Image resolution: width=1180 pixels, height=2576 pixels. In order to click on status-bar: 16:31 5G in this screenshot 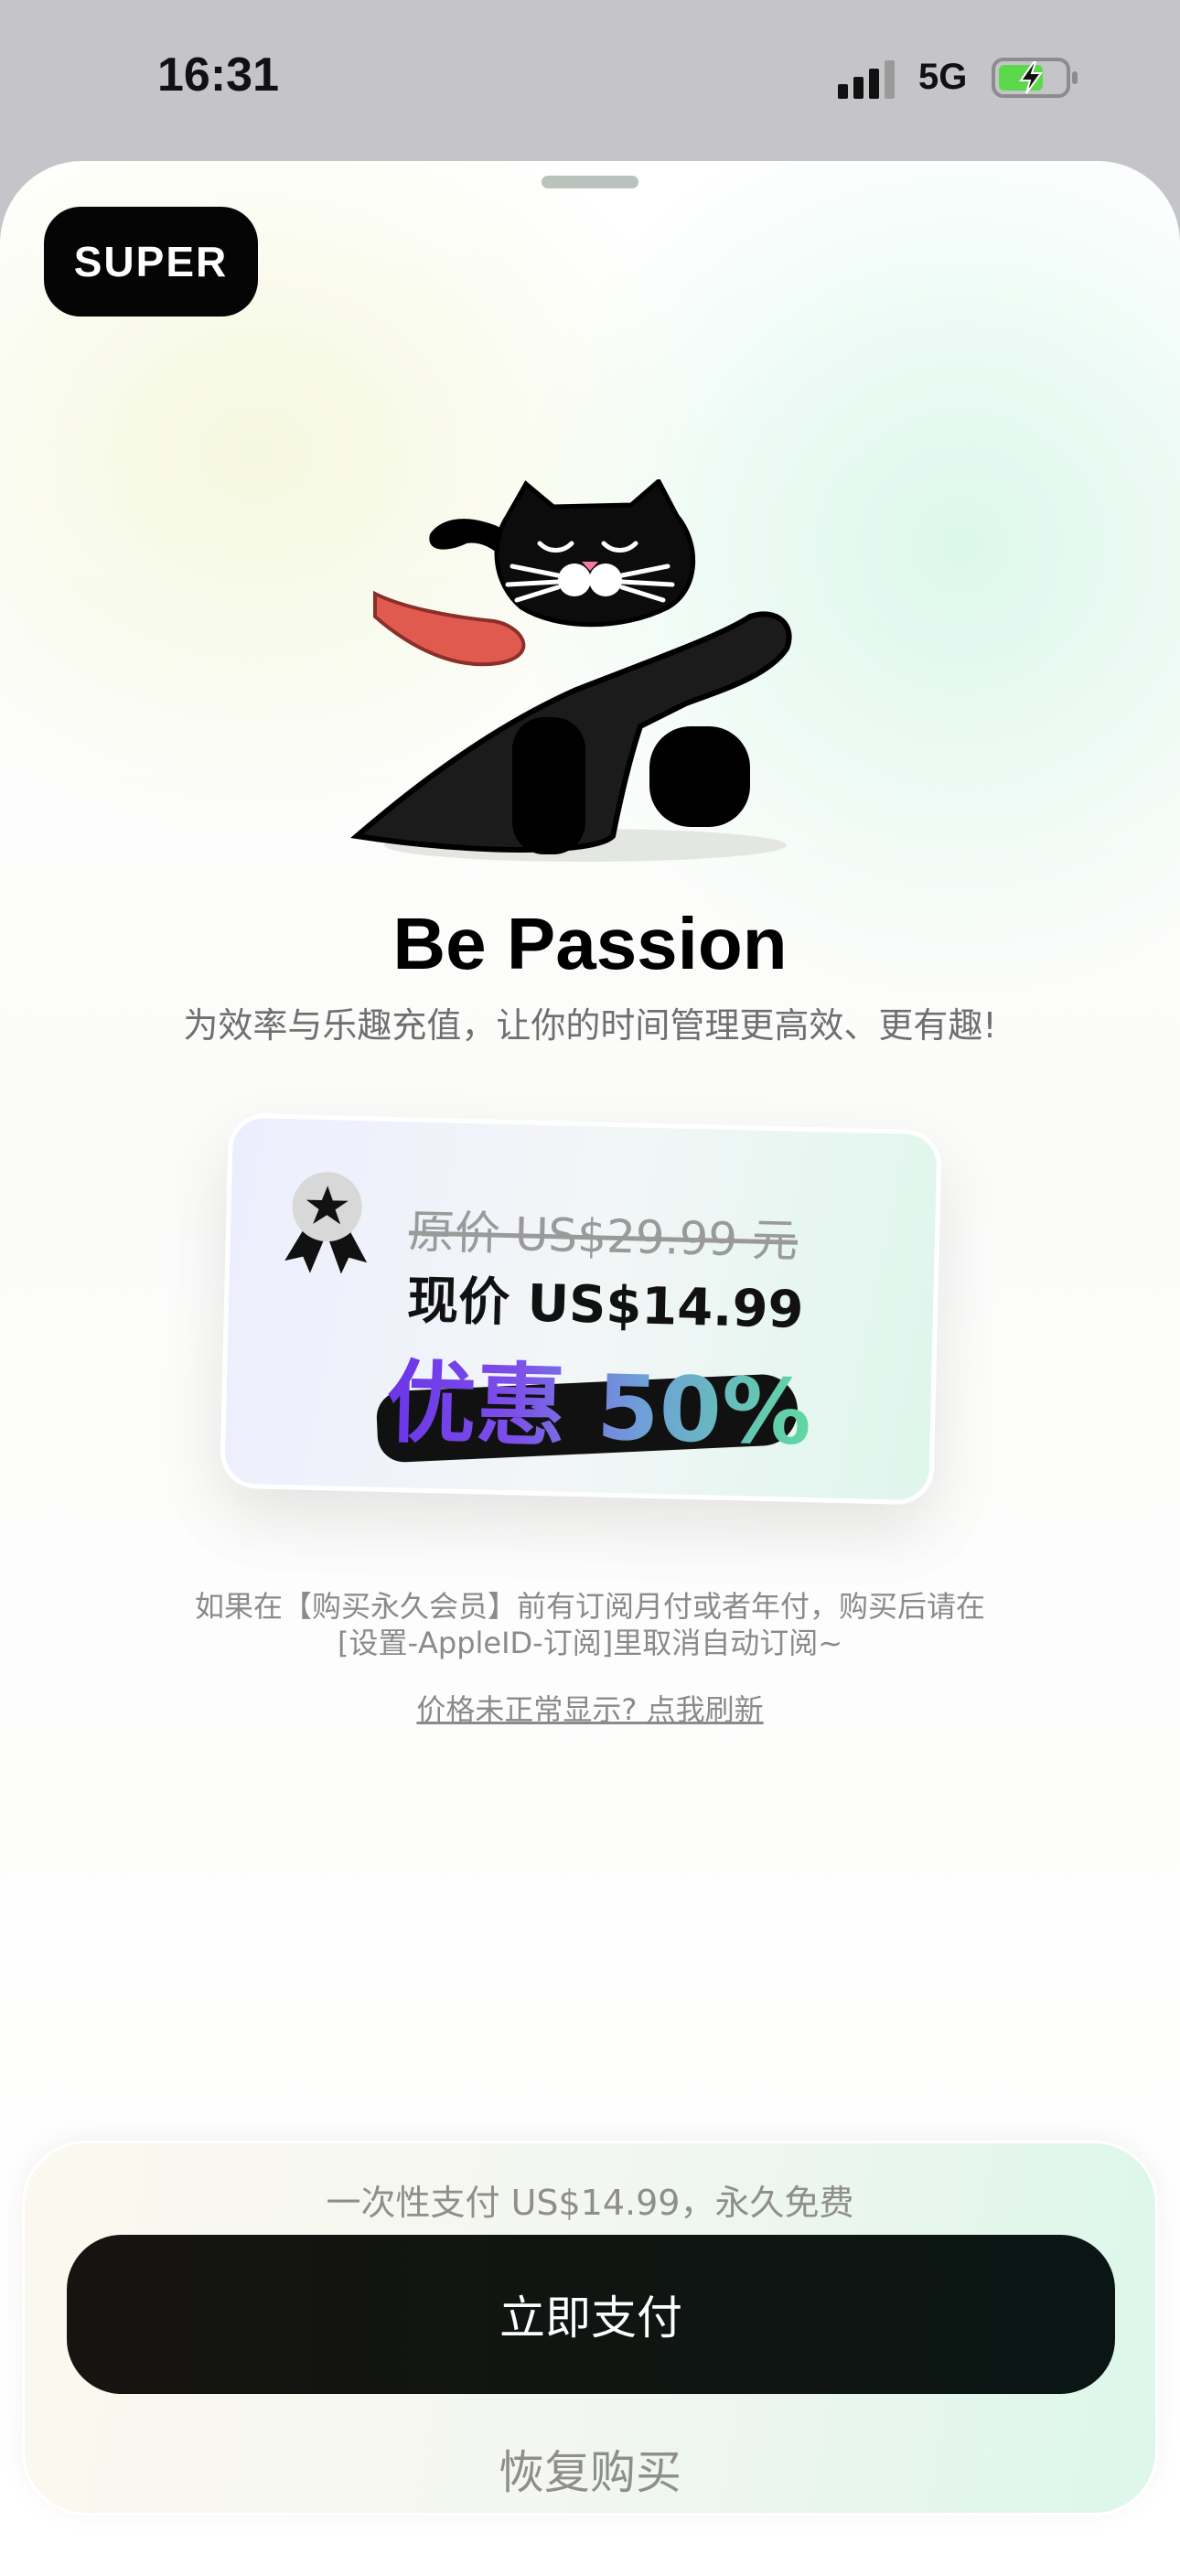, I will do `click(590, 80)`.